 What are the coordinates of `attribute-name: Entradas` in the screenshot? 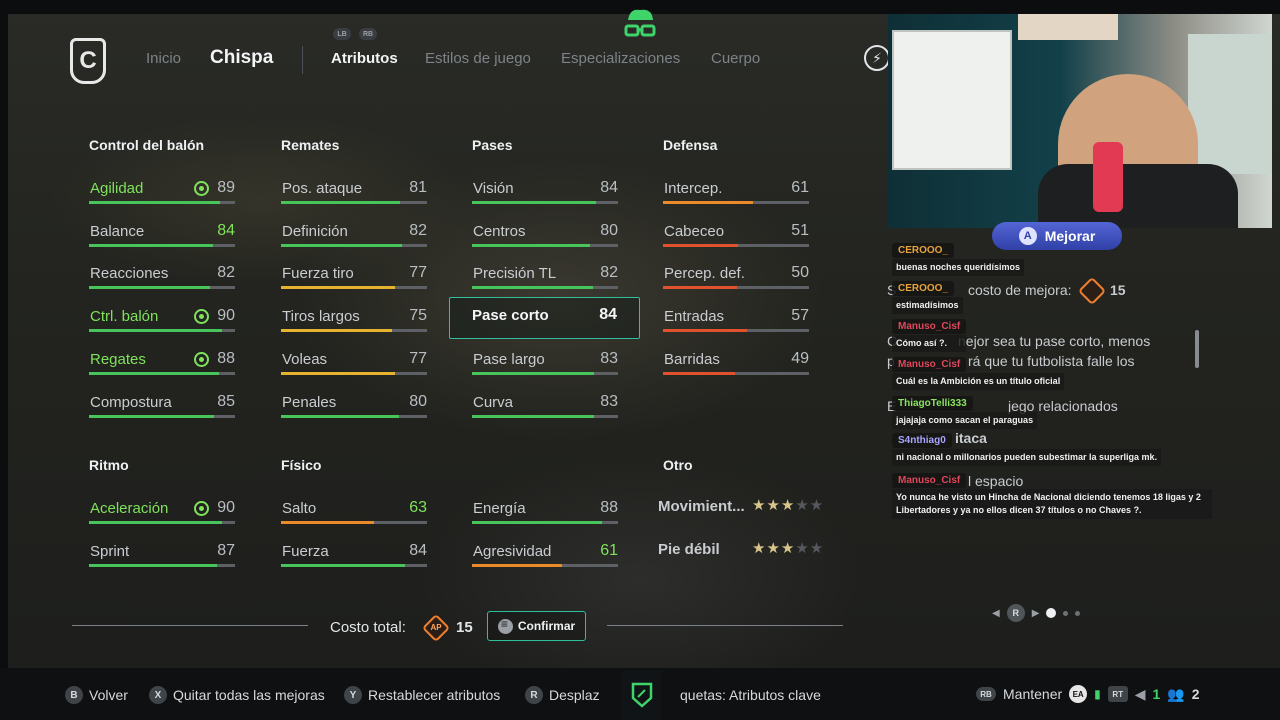 It's located at (694, 317).